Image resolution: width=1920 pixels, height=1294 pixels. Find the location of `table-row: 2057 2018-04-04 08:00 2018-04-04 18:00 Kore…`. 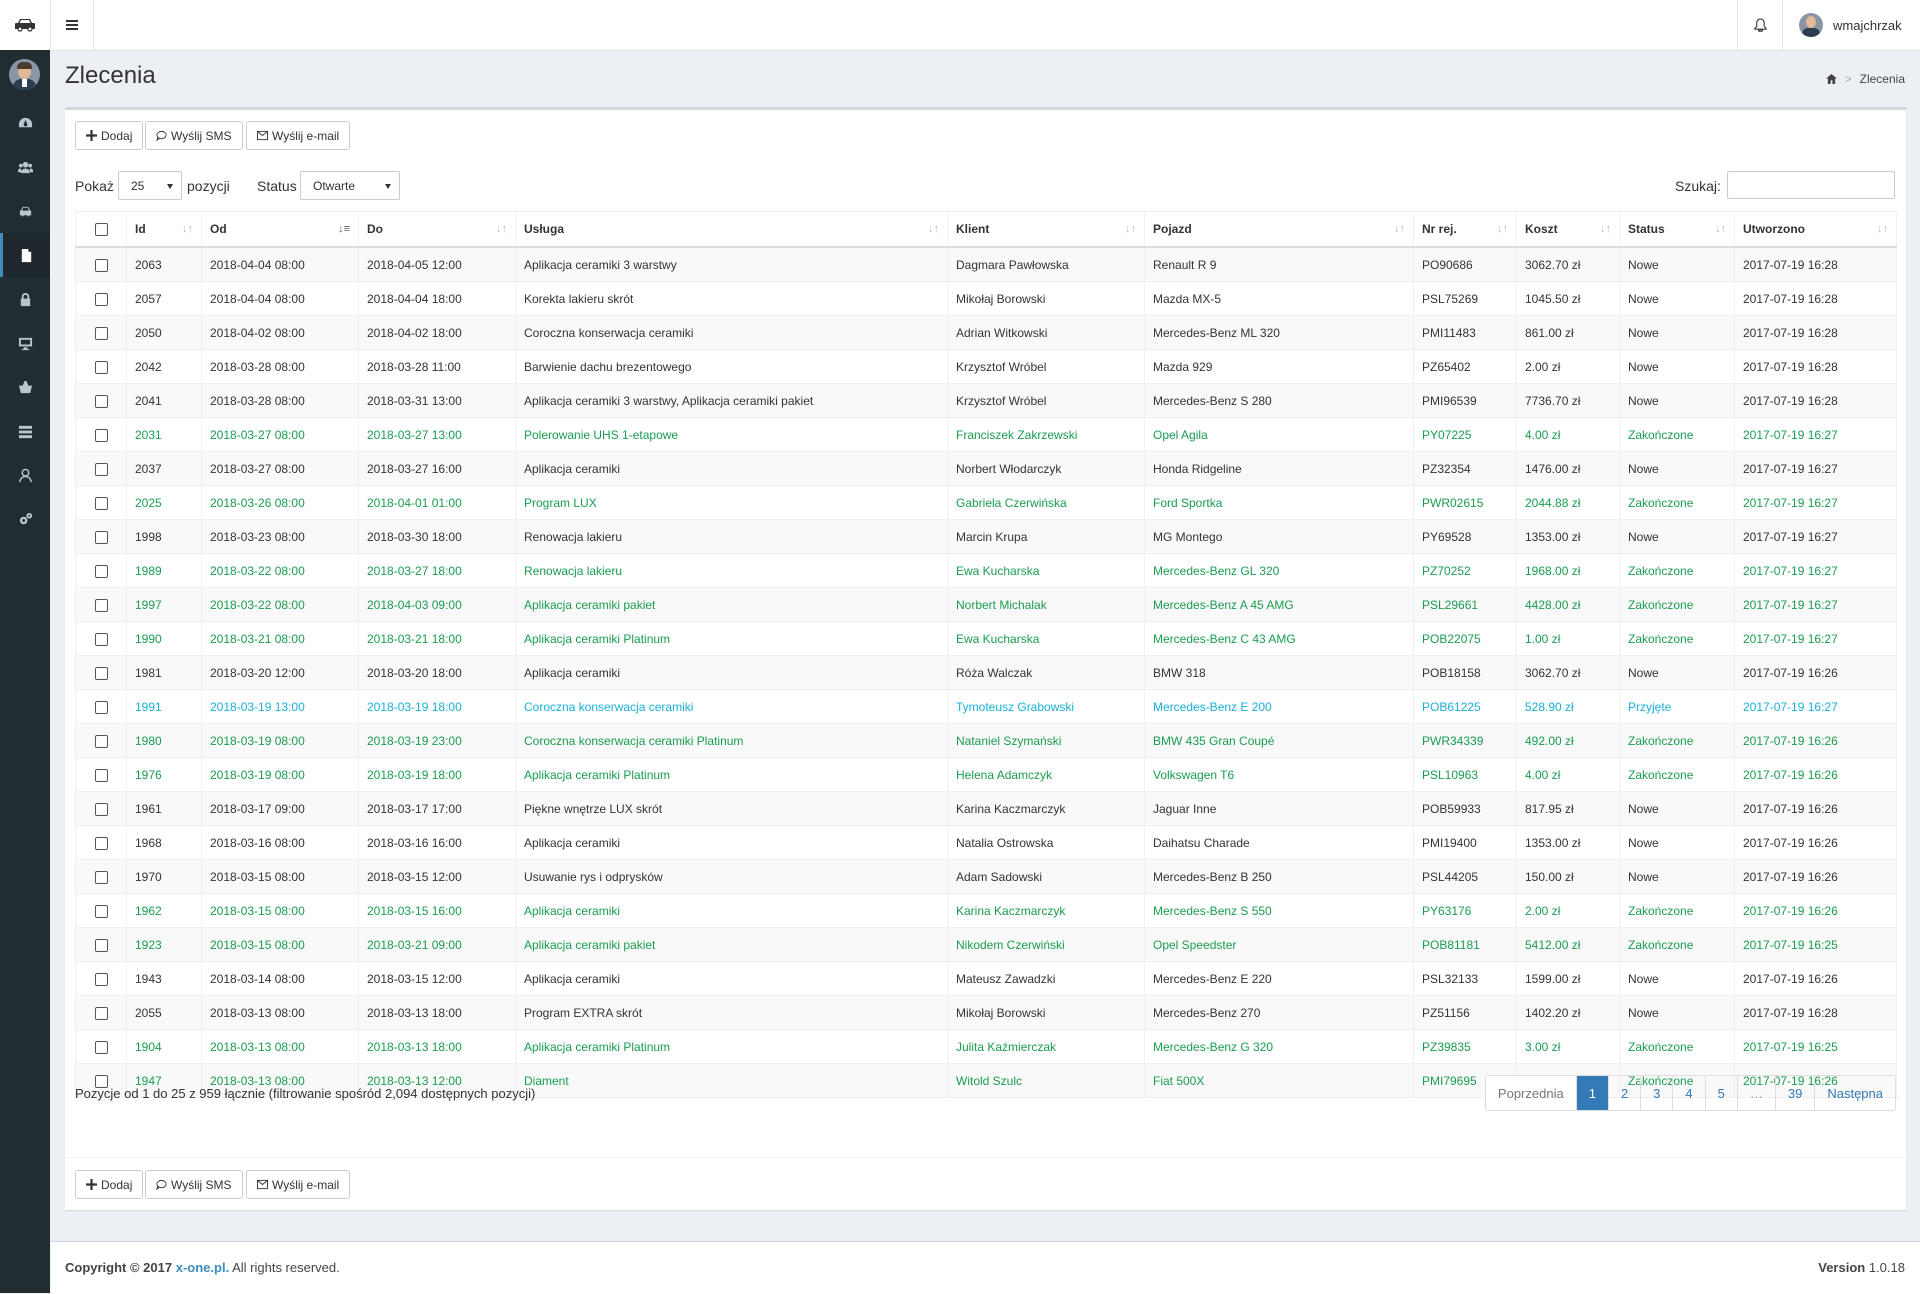

table-row: 2057 2018-04-04 08:00 2018-04-04 18:00 Kore… is located at coordinates (986, 298).